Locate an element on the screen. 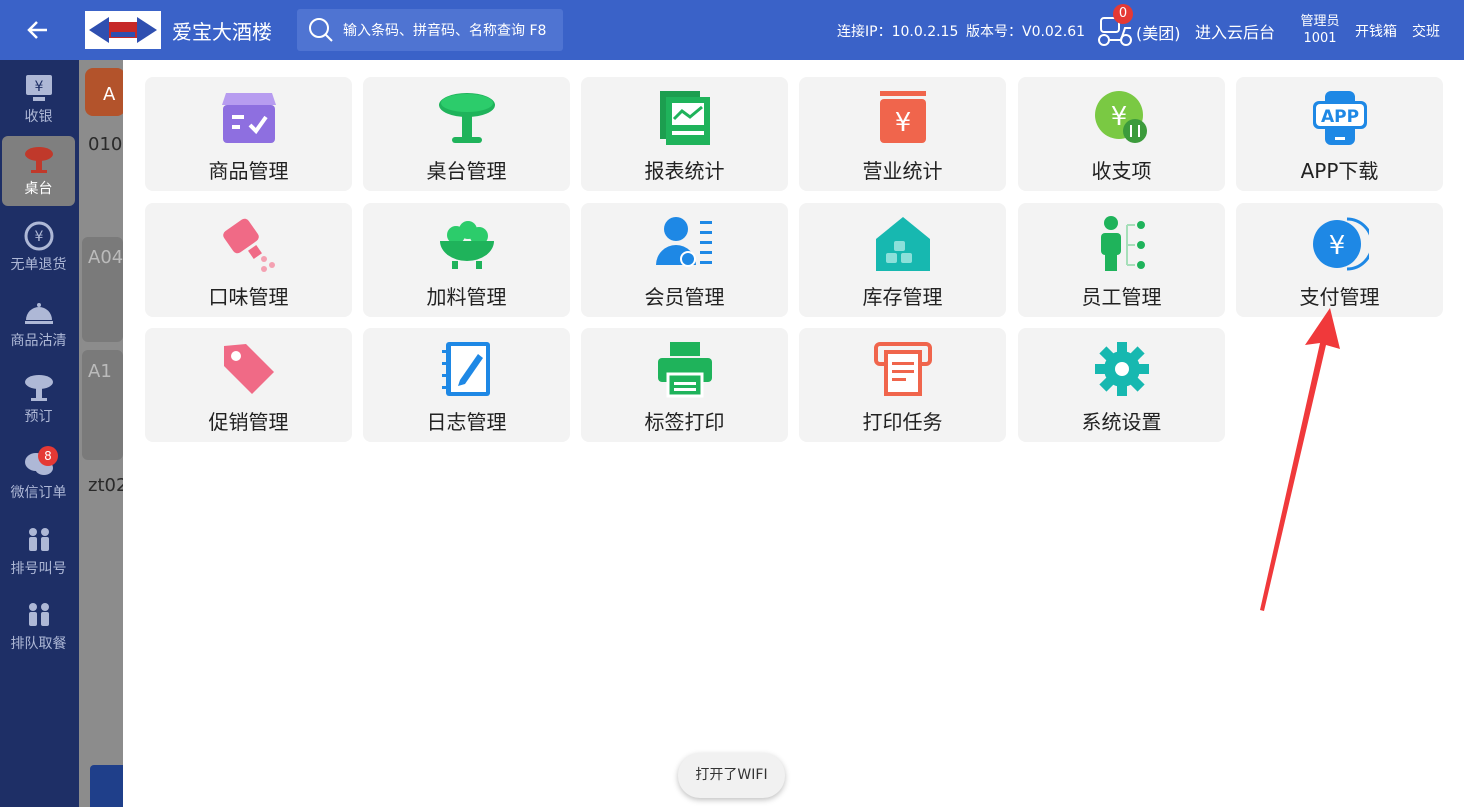 This screenshot has width=1464, height=807. operator-id: 1001 is located at coordinates (1320, 38).